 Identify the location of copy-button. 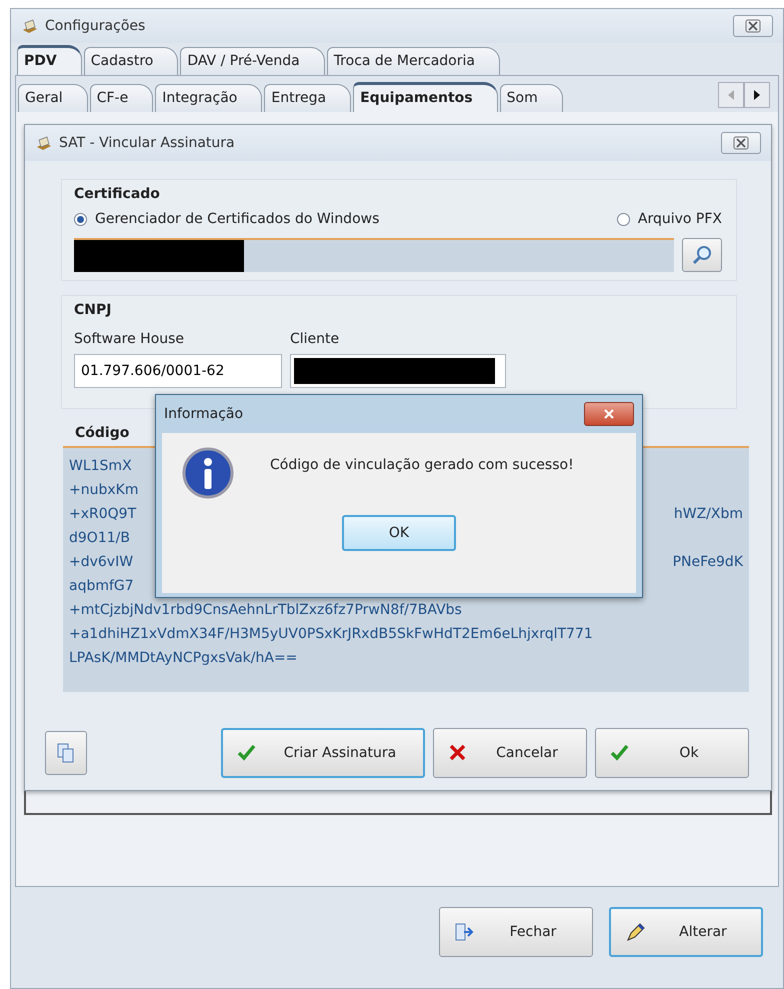
(66, 753).